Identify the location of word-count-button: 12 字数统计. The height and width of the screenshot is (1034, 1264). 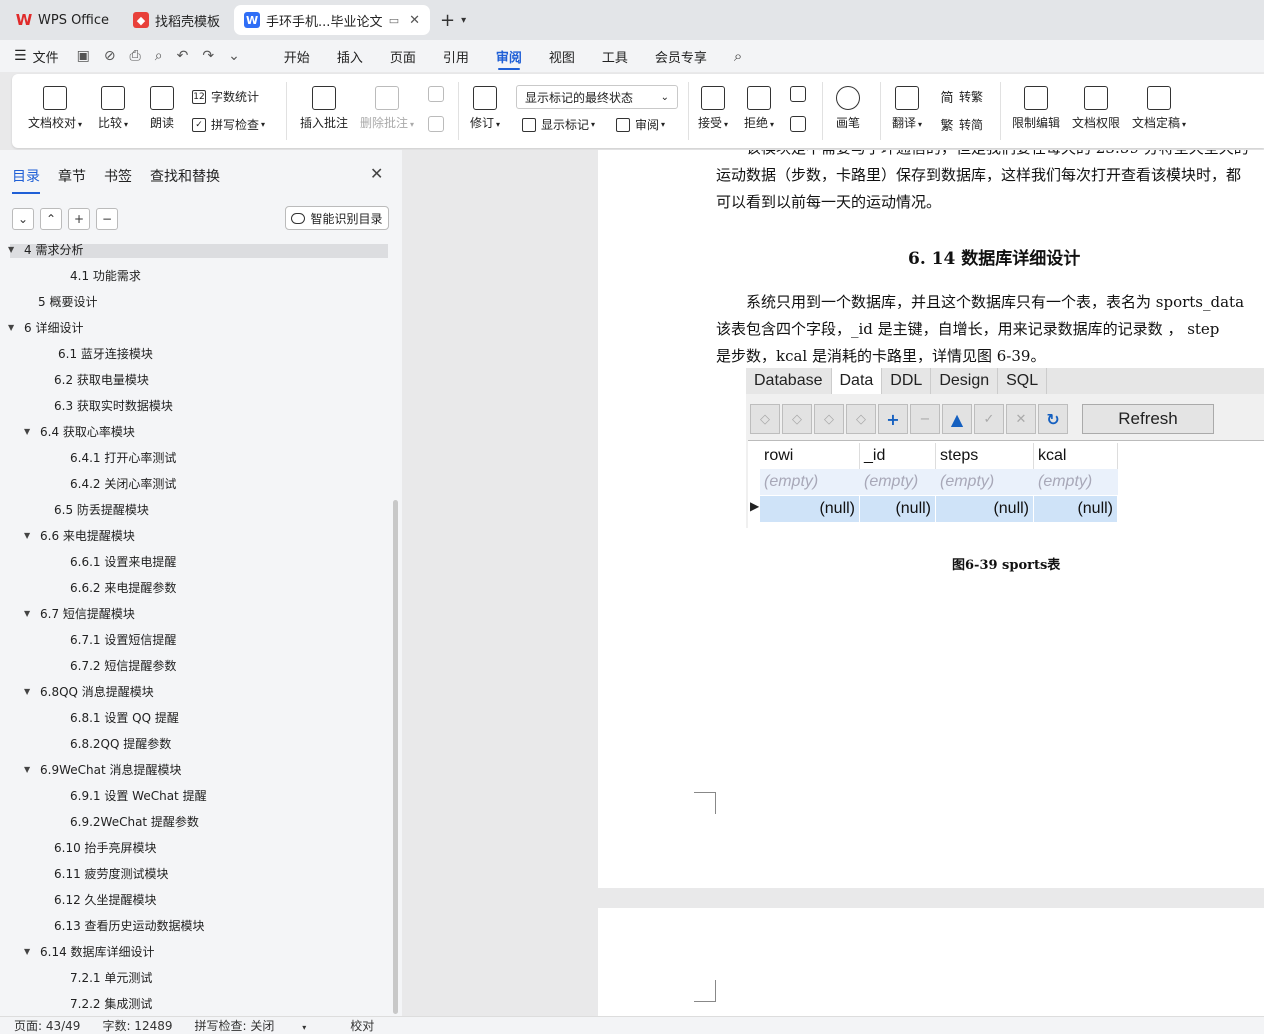
(225, 96).